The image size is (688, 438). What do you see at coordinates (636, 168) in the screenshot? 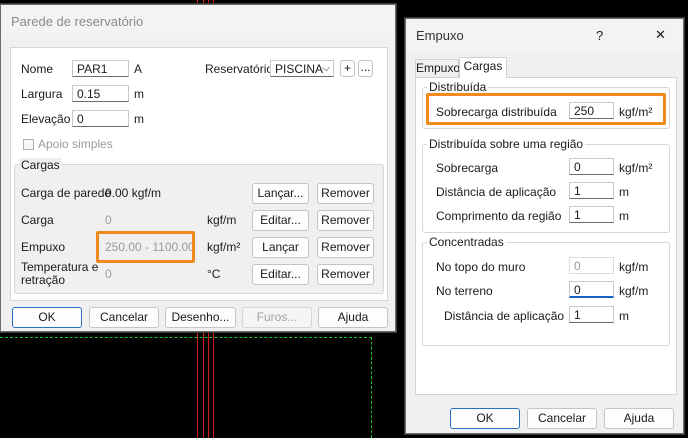
I see `sobrecarga-unit: kgf/m²` at bounding box center [636, 168].